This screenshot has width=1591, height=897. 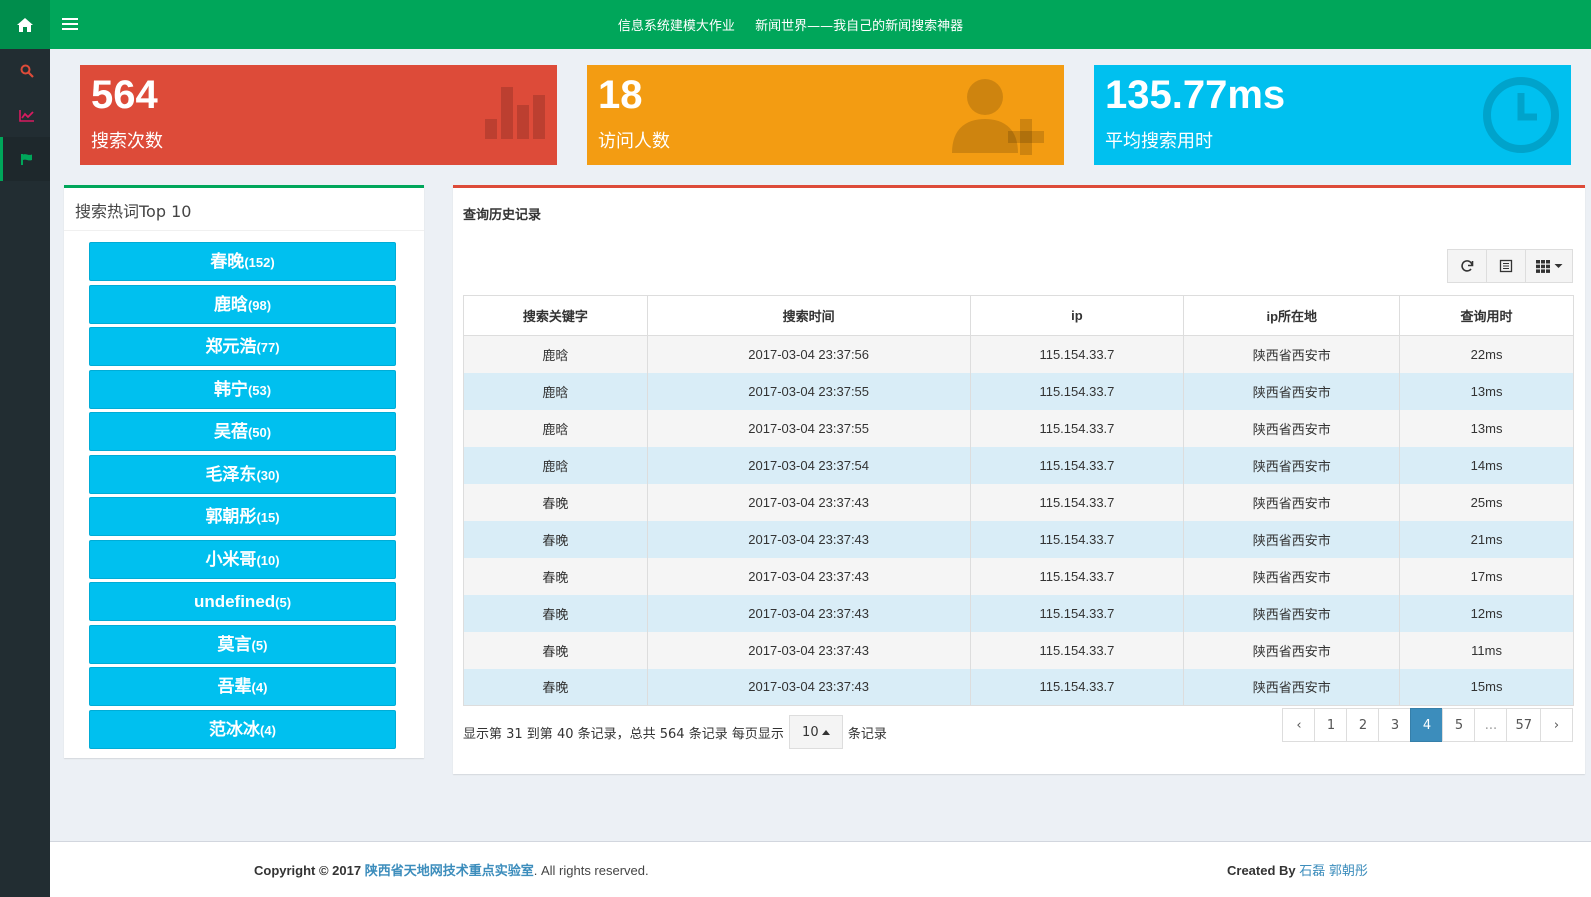 I want to click on table-cell: 13ms, so click(x=1486, y=428).